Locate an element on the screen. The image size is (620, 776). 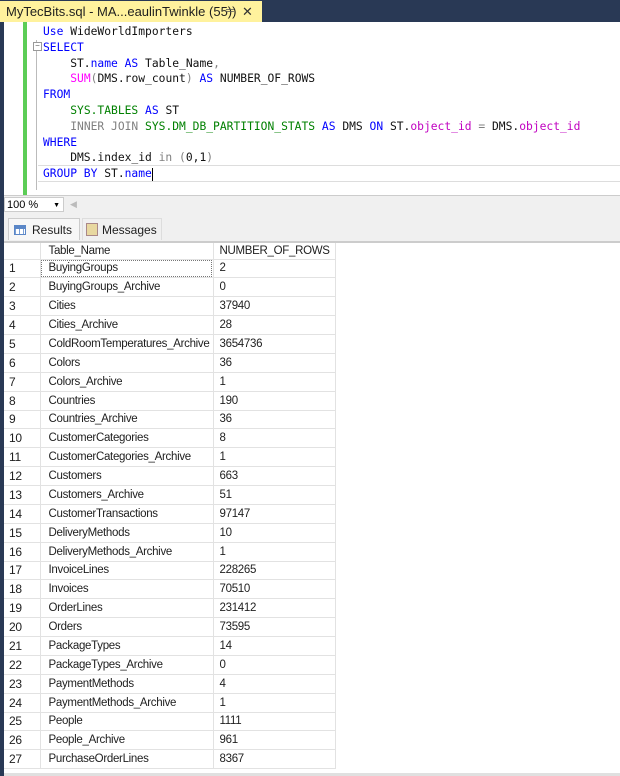
cell-number-of-rows: 2 is located at coordinates (274, 269).